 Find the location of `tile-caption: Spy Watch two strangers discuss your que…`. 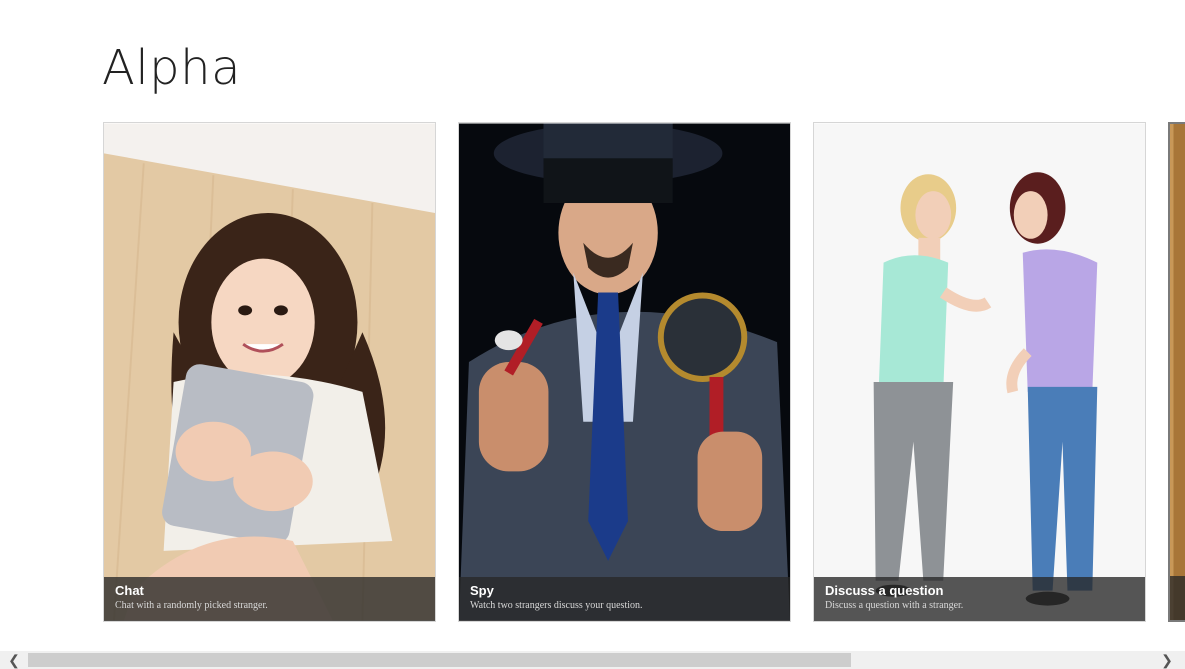

tile-caption: Spy Watch two strangers discuss your que… is located at coordinates (624, 599).